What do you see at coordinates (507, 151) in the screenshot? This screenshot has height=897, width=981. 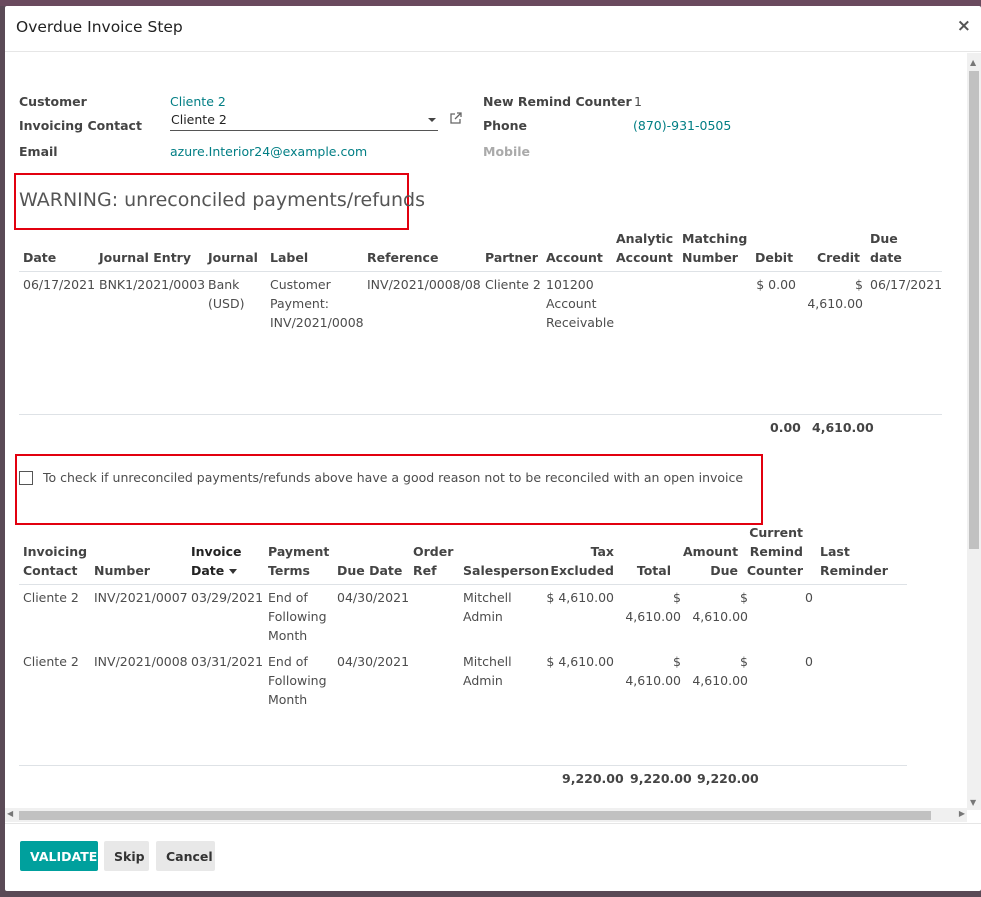 I see `mobile-label: Mobile` at bounding box center [507, 151].